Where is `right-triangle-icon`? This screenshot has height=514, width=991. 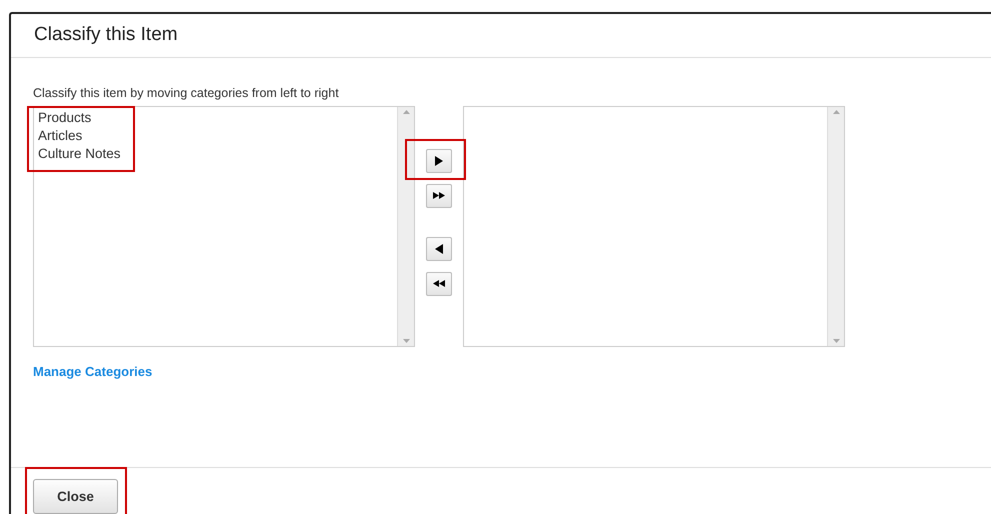 right-triangle-icon is located at coordinates (439, 161).